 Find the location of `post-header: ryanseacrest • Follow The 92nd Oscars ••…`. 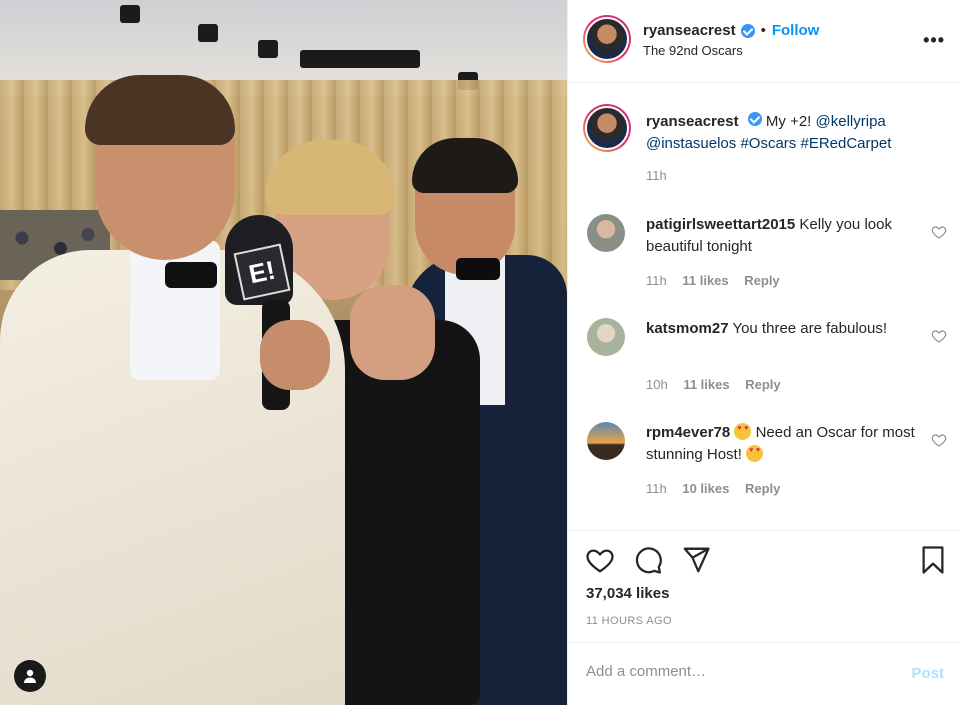

post-header: ryanseacrest • Follow The 92nd Oscars ••… is located at coordinates (764, 41).